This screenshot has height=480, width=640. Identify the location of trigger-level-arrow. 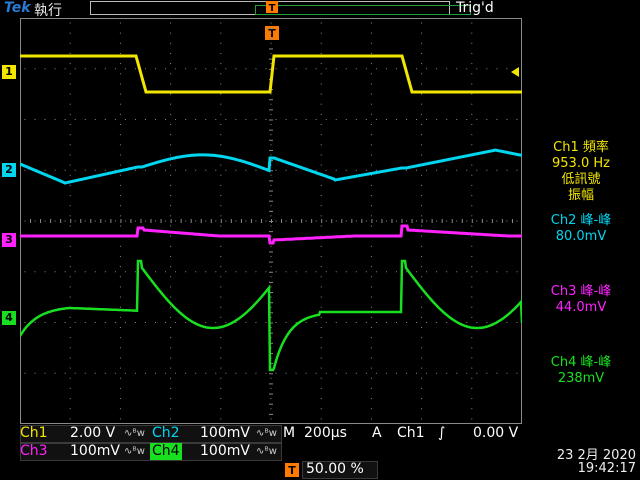
(515, 72).